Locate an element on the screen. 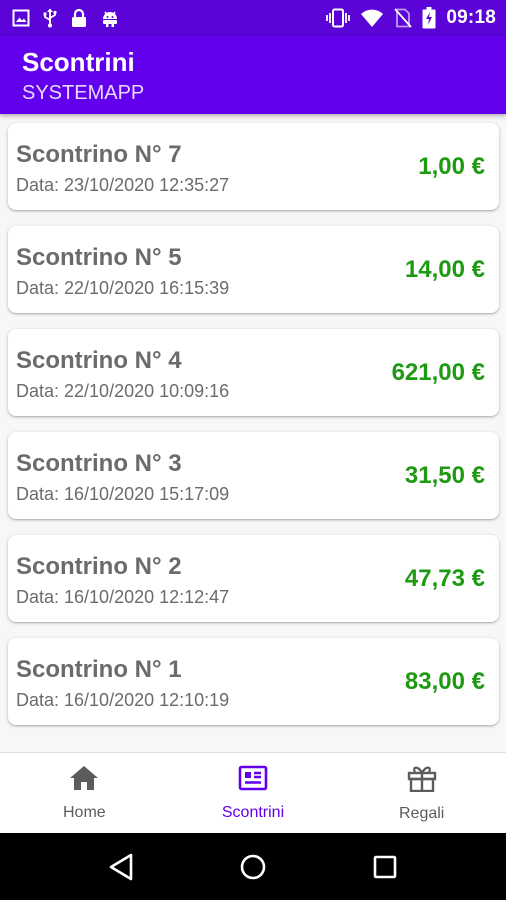  back-icon is located at coordinates (121, 867).